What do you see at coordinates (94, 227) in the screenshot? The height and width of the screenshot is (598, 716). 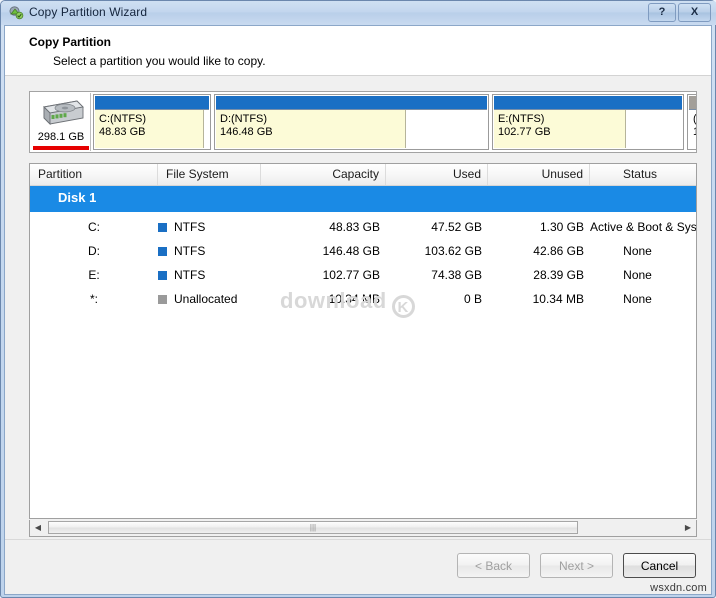 I see `cell-partition: C:` at bounding box center [94, 227].